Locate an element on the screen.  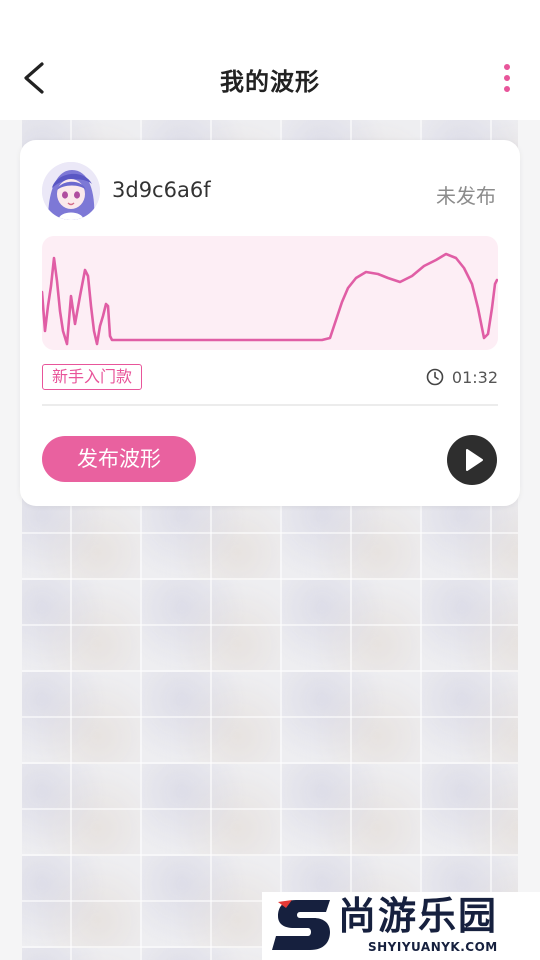
duration-text: 01:32 is located at coordinates (474, 377).